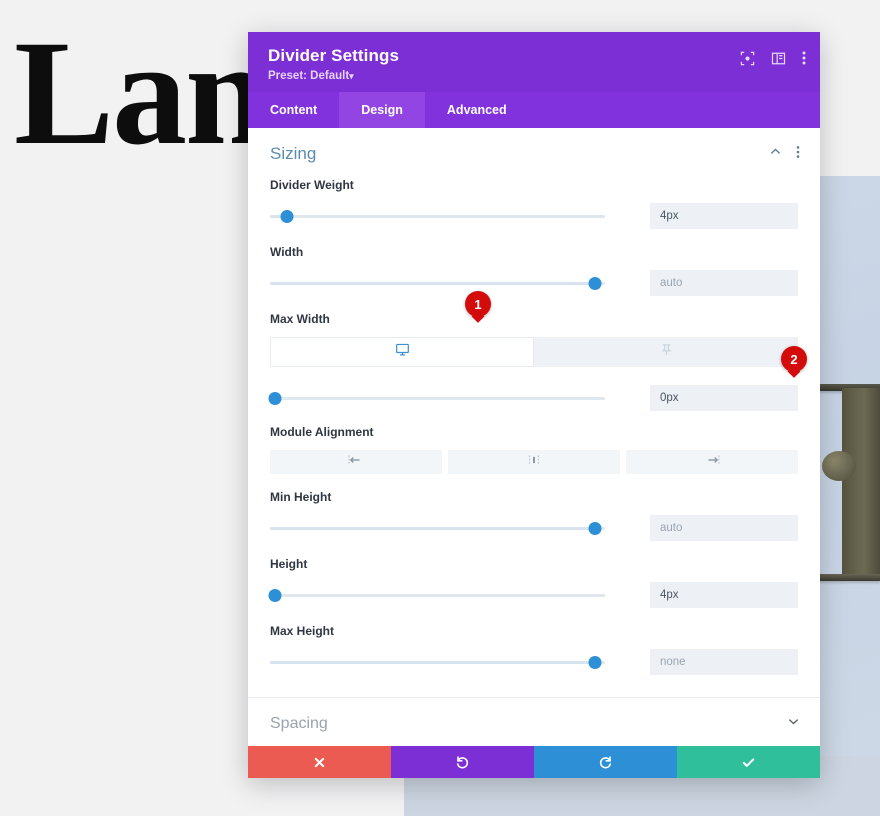 The image size is (880, 816). I want to click on max-width-slider, so click(436, 398).